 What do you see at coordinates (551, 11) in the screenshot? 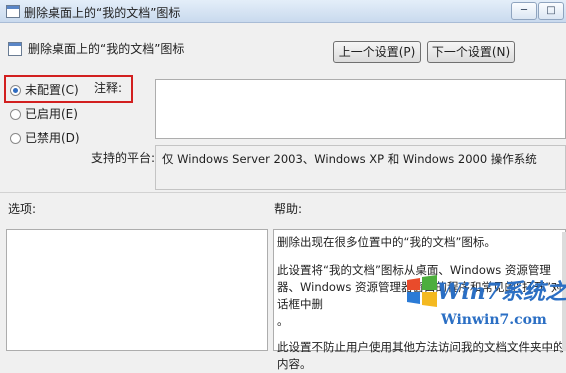
I see `maximize-button: □` at bounding box center [551, 11].